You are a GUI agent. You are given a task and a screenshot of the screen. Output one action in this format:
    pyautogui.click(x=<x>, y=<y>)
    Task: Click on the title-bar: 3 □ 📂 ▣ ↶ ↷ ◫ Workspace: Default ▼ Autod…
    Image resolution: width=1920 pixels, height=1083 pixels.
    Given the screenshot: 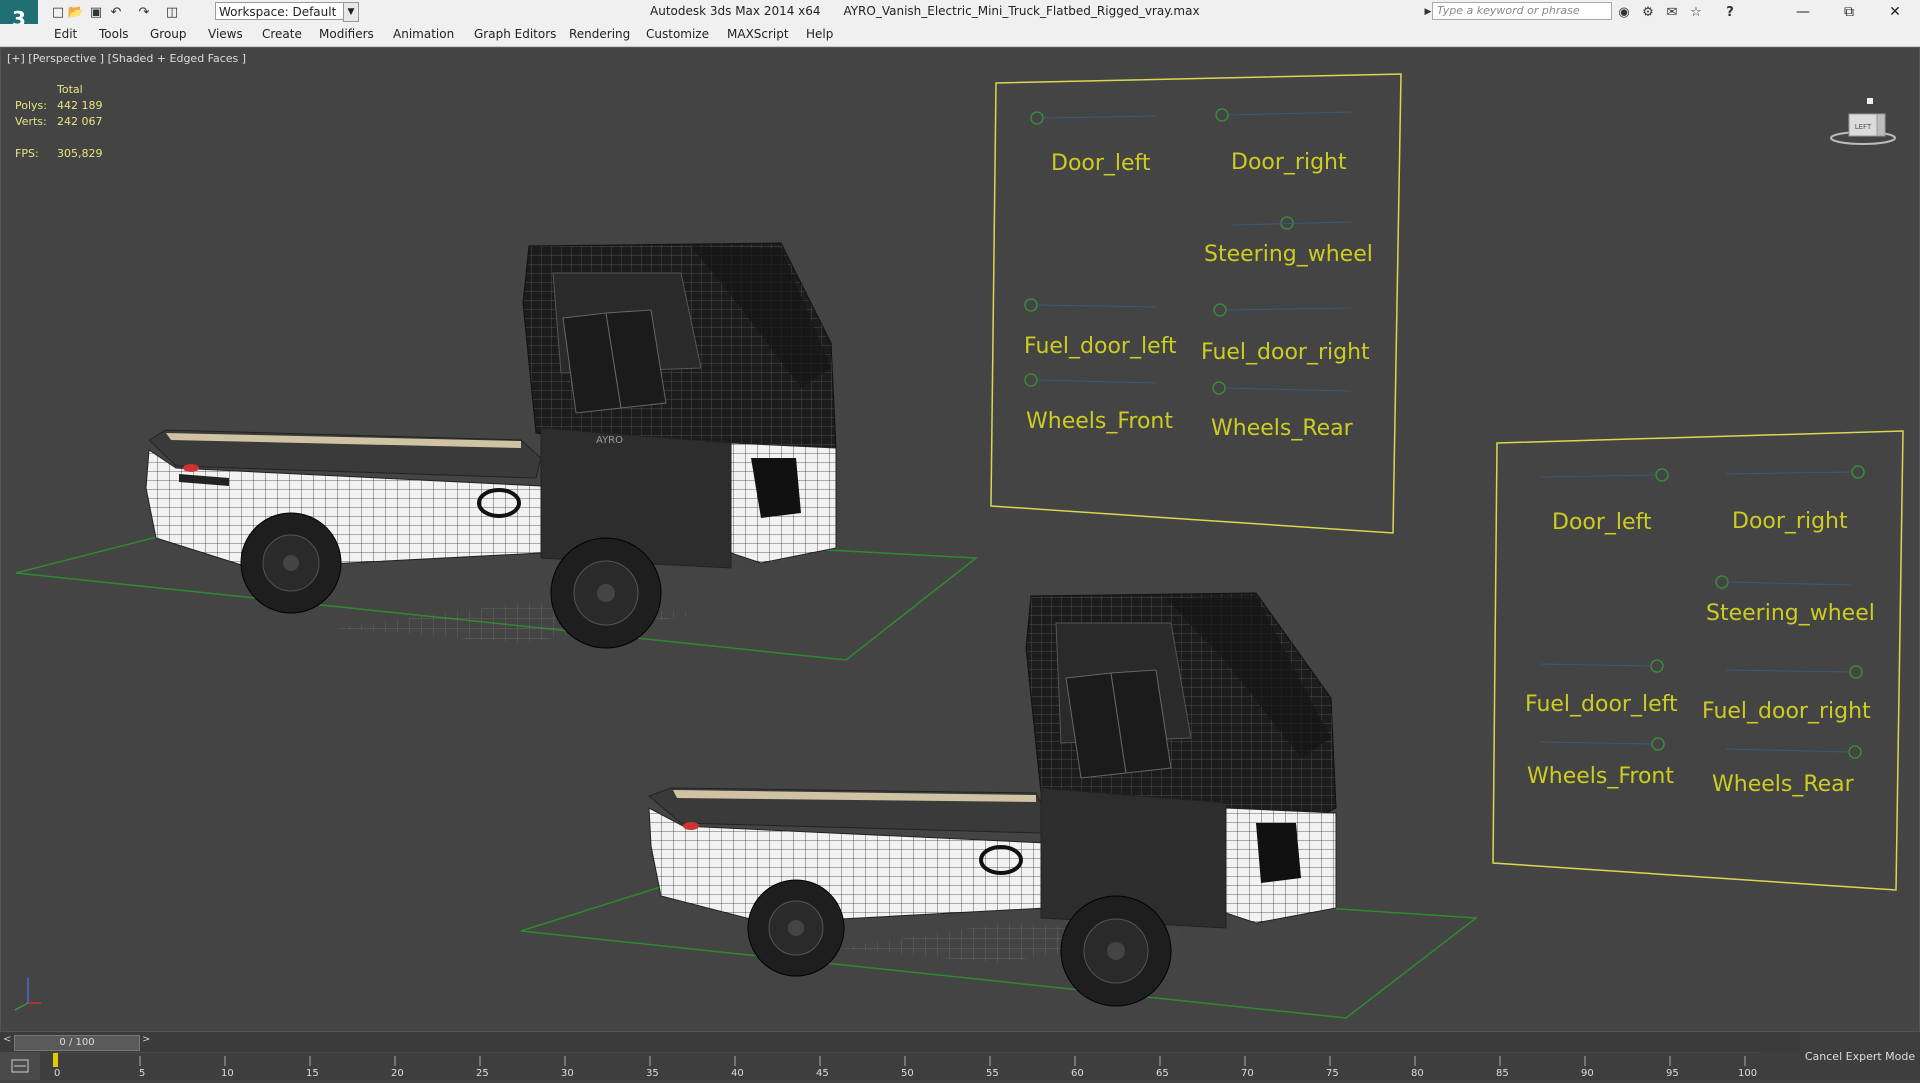 What is the action you would take?
    pyautogui.click(x=960, y=19)
    